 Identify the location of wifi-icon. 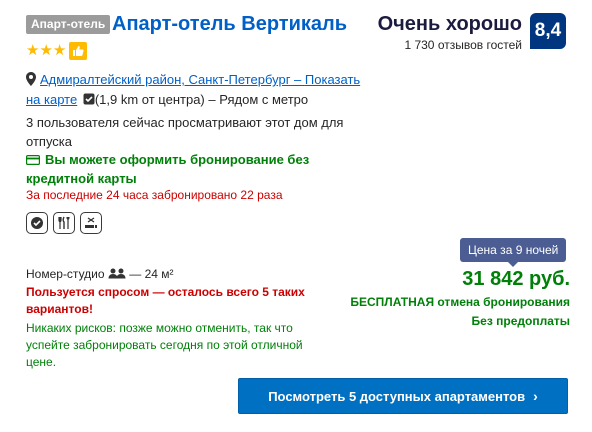
(37, 223).